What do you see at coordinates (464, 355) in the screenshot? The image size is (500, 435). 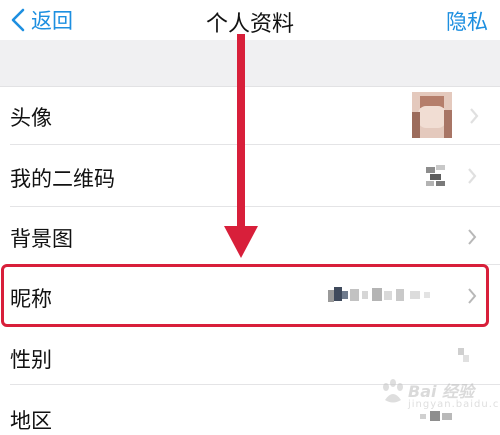 I see `gender-value-pixelated` at bounding box center [464, 355].